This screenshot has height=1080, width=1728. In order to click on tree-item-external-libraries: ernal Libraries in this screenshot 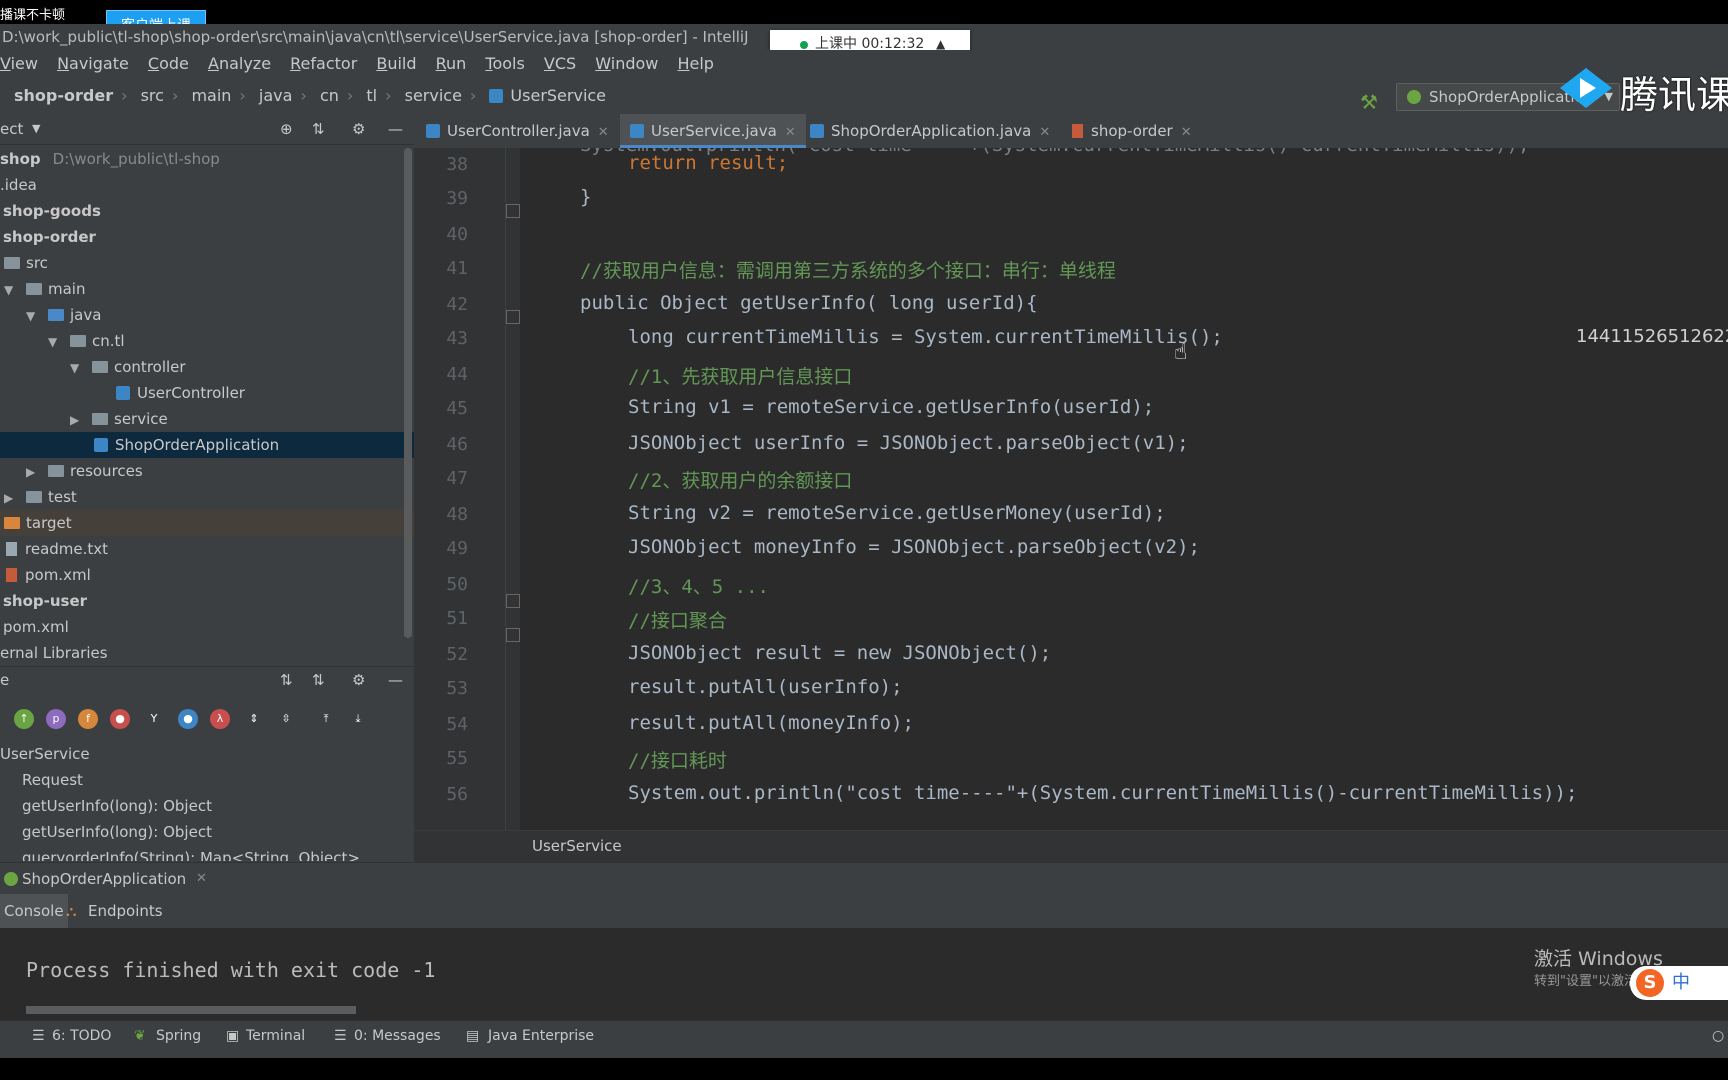, I will do `click(207, 650)`.